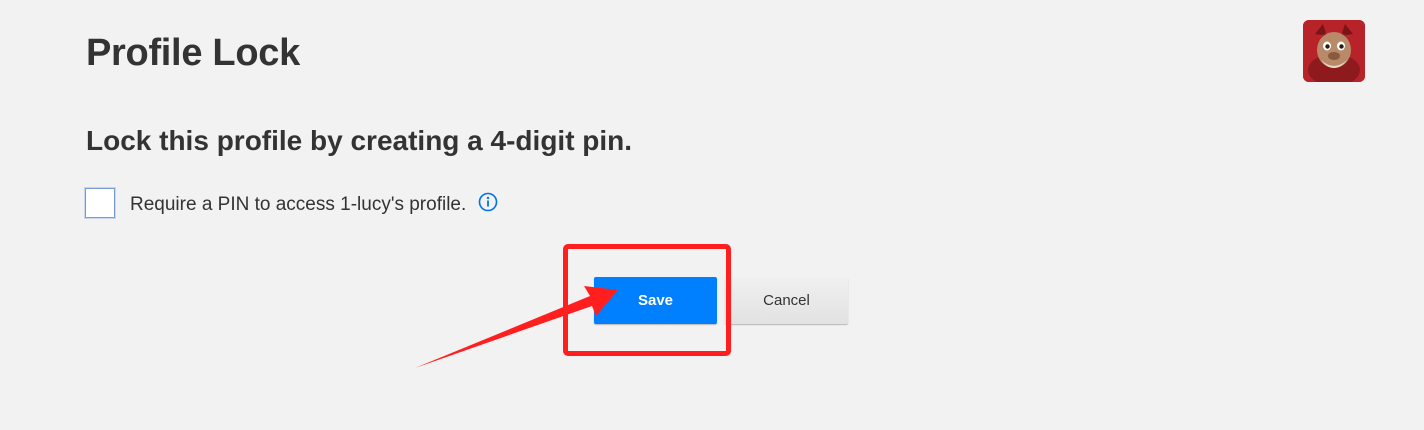 This screenshot has width=1424, height=430. What do you see at coordinates (488, 202) in the screenshot?
I see `info-circle-icon` at bounding box center [488, 202].